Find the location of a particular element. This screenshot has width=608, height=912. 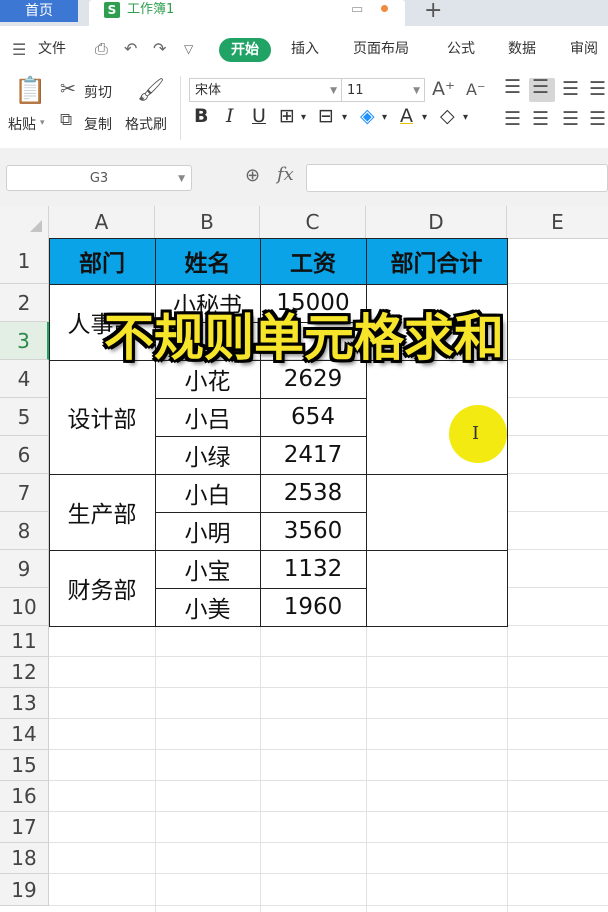

italic-button: I is located at coordinates (230, 116).